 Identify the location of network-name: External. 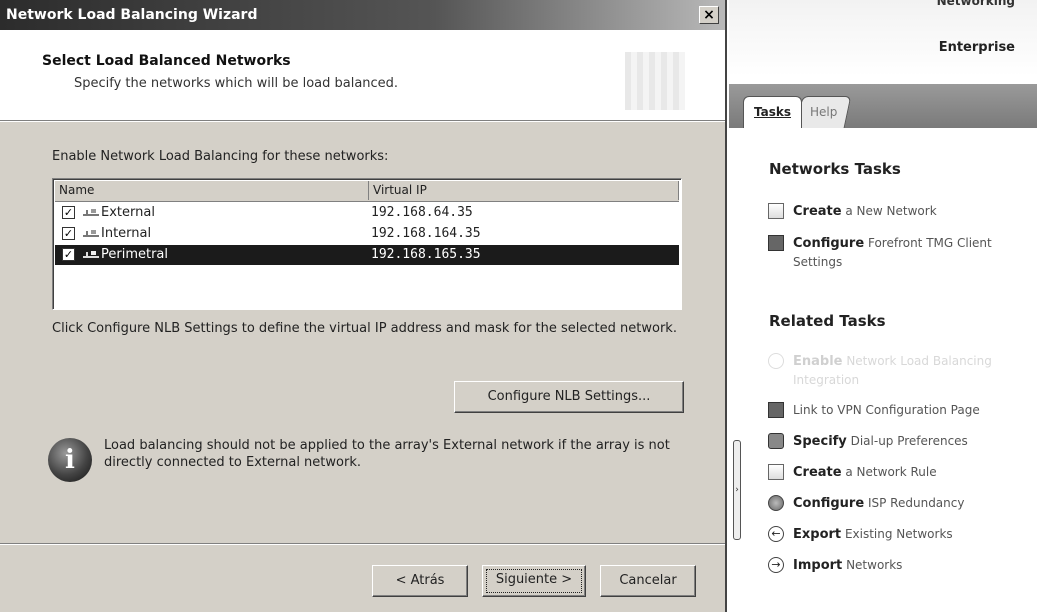
(128, 212).